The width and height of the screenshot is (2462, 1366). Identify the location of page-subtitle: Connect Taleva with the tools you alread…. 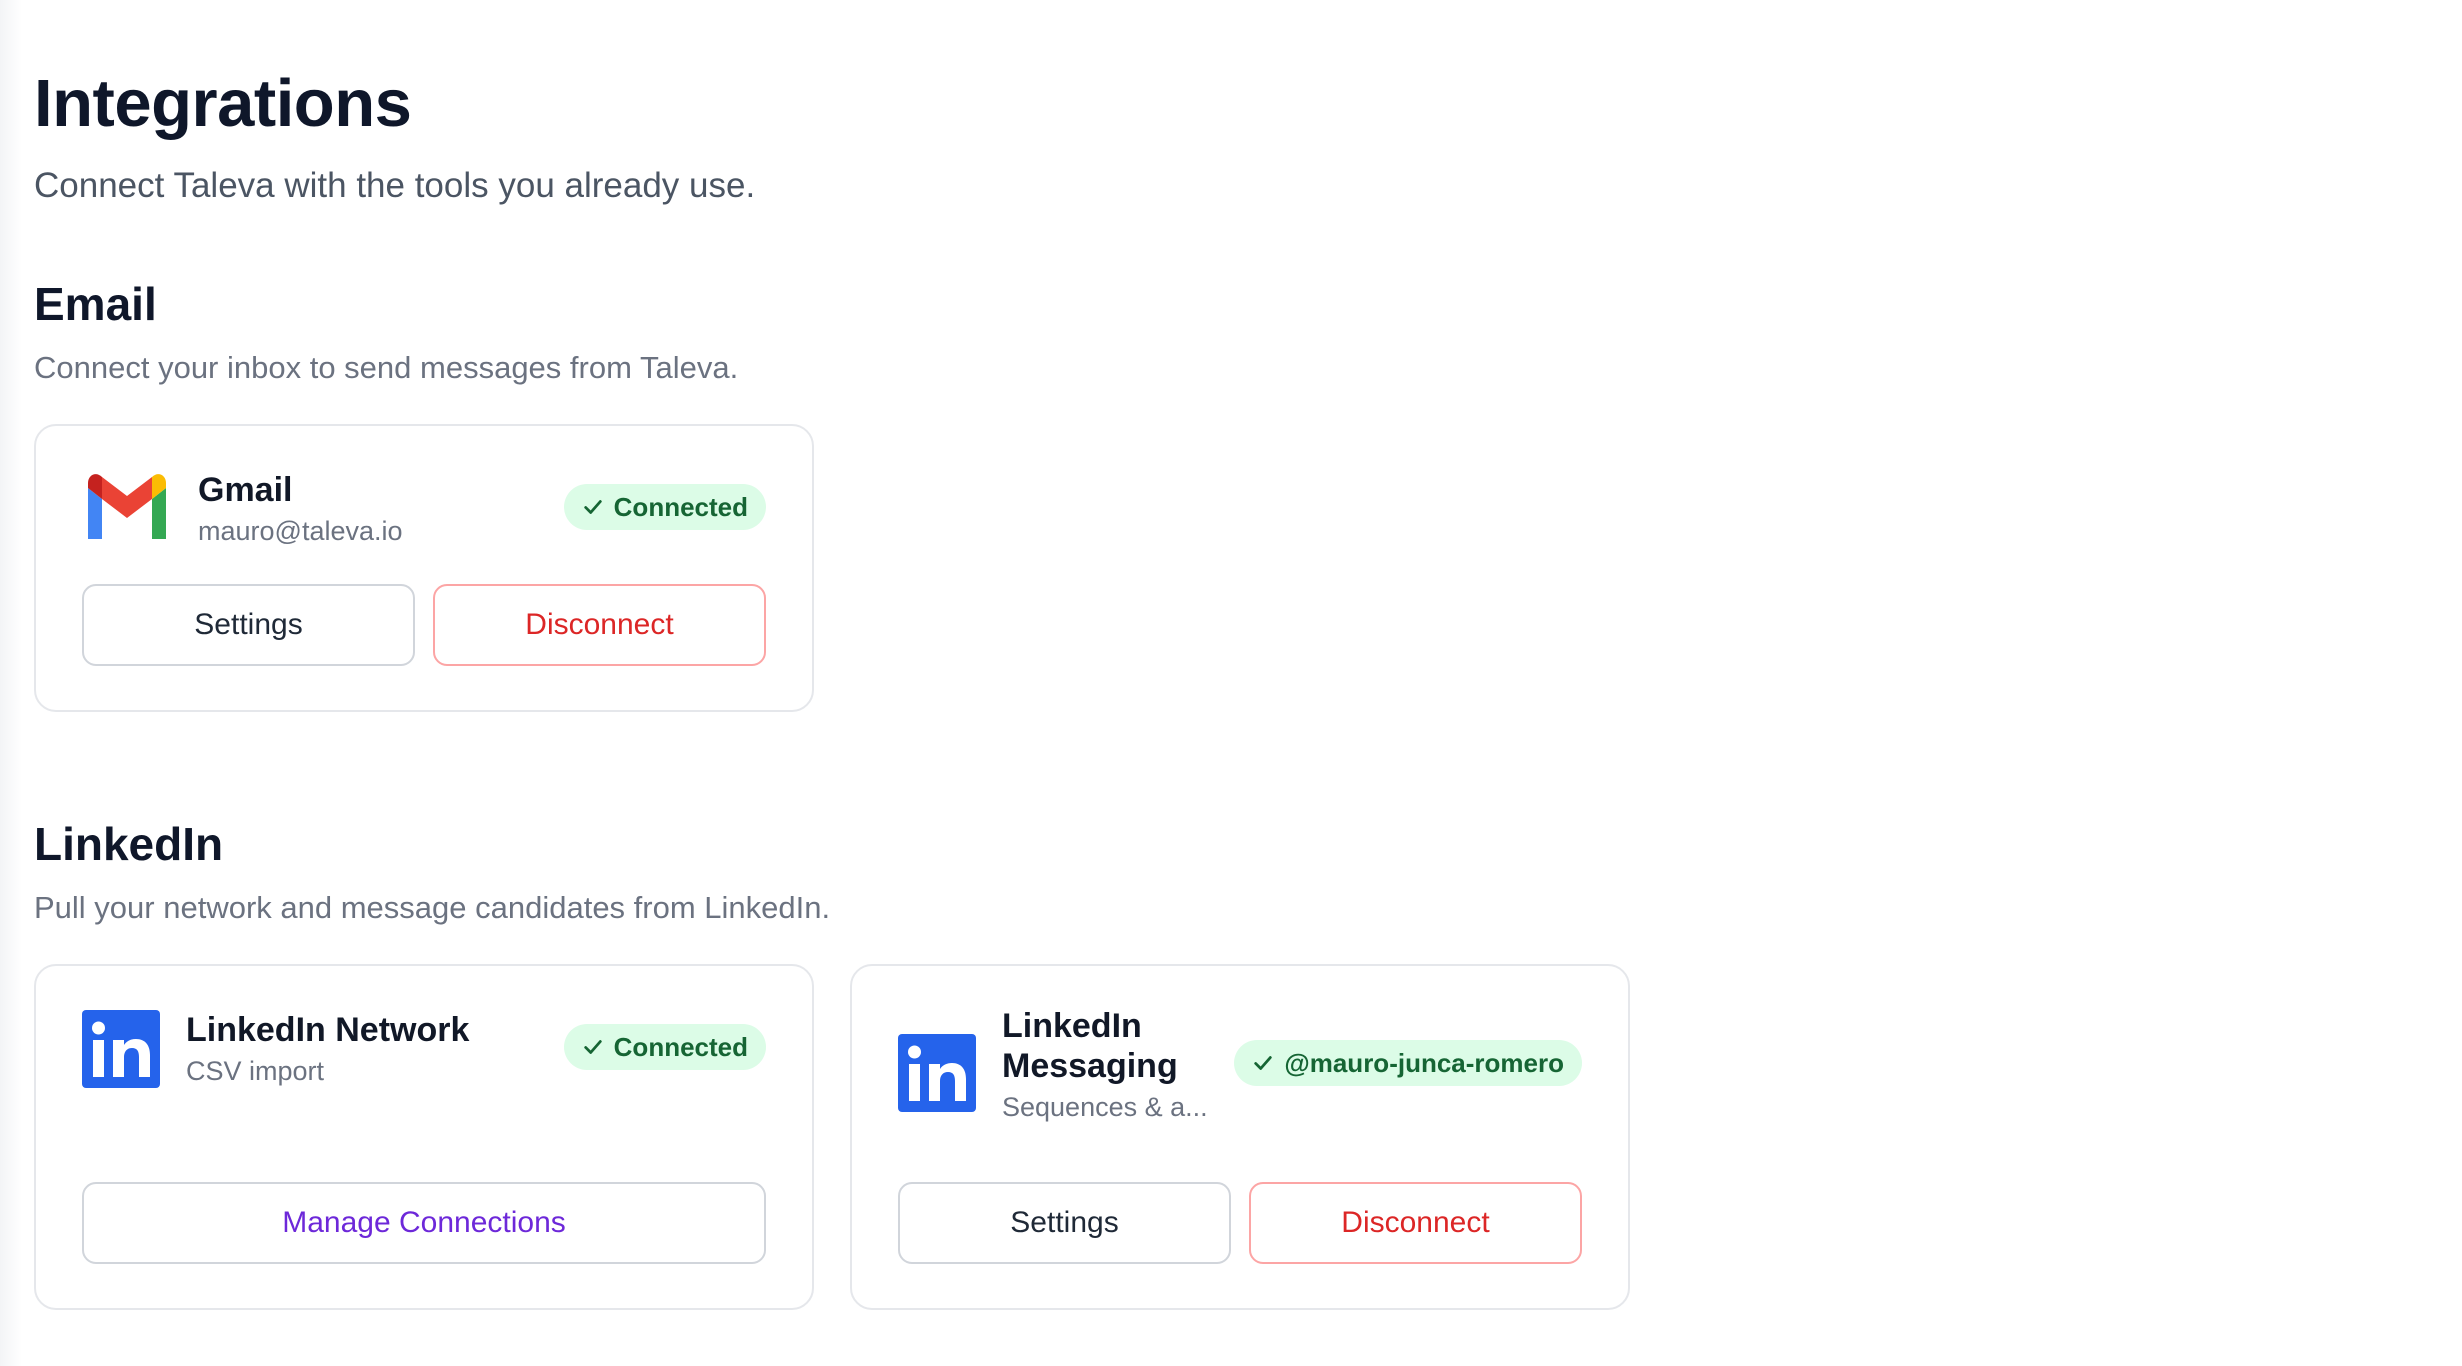
(395, 185).